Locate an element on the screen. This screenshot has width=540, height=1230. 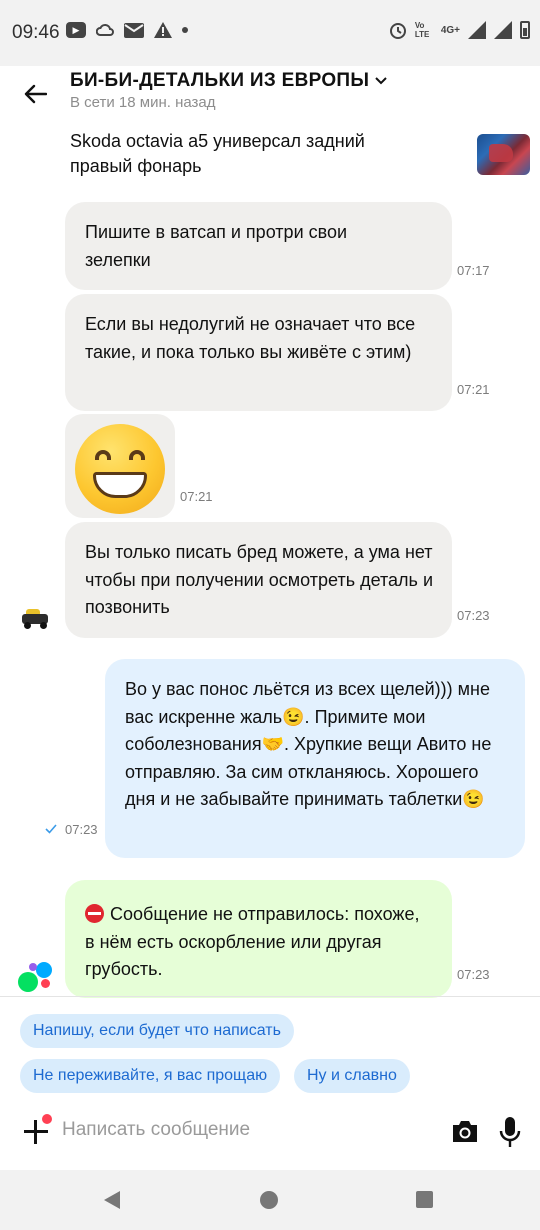
mail-icon is located at coordinates (134, 30).